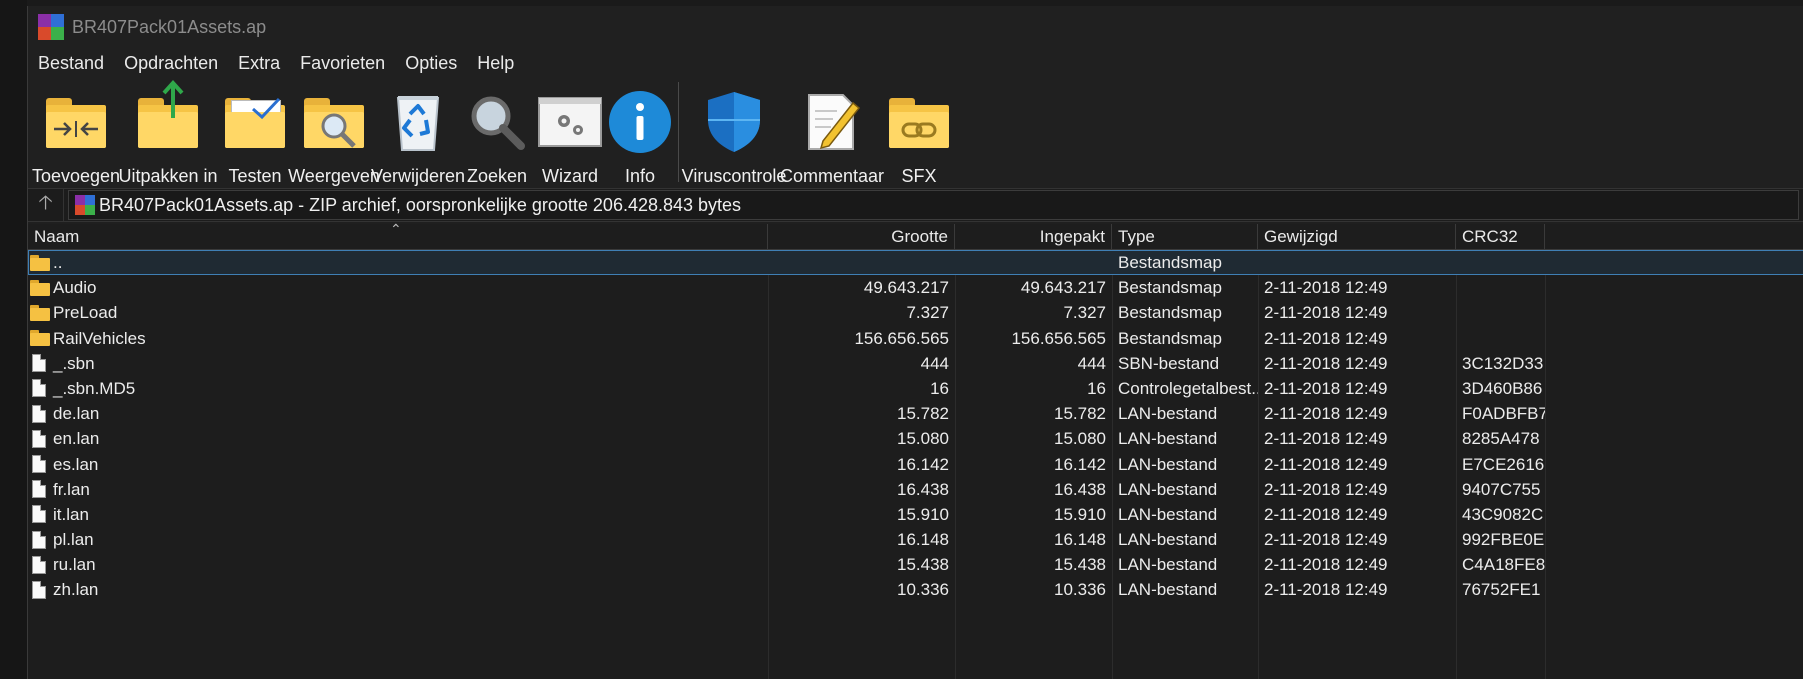 This screenshot has height=679, width=1803. What do you see at coordinates (923, 514) in the screenshot?
I see `file-size: 15.910` at bounding box center [923, 514].